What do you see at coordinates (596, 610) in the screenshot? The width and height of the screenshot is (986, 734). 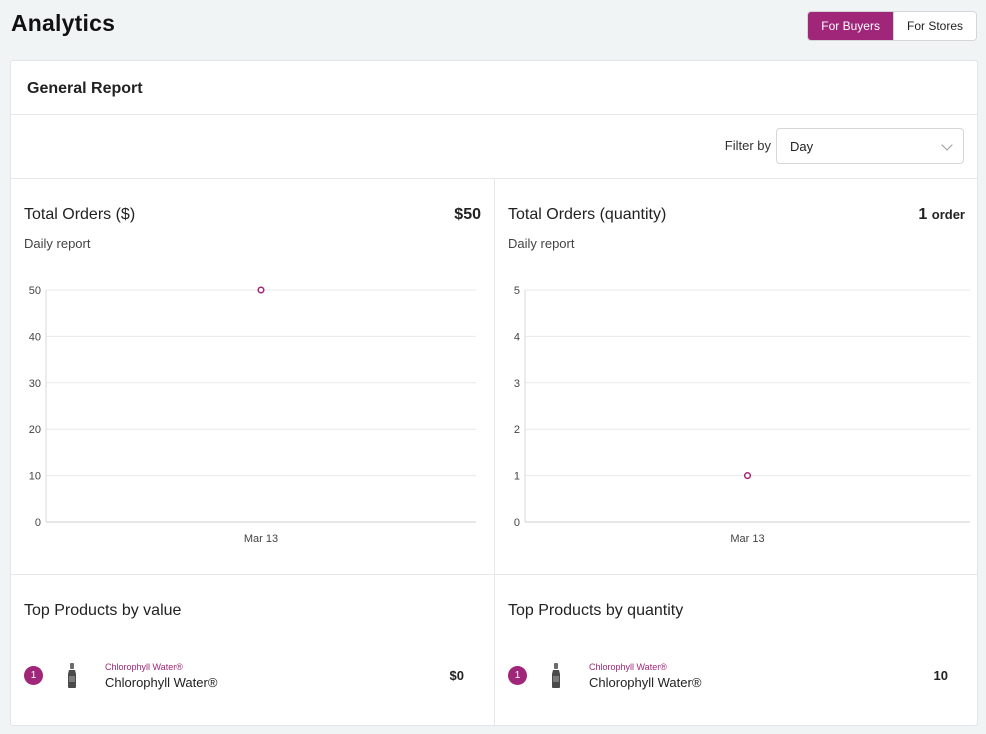 I see `panel-title: Top Products by quantity` at bounding box center [596, 610].